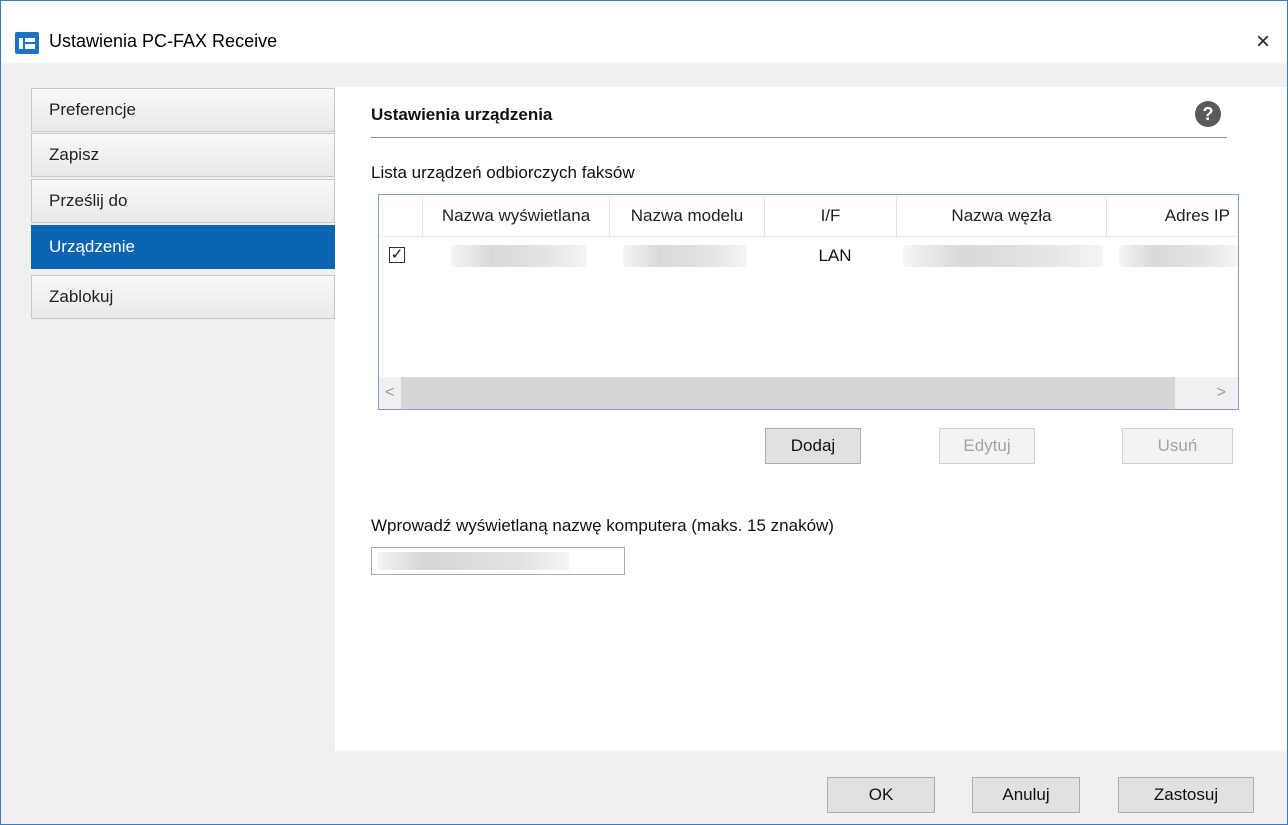 The image size is (1288, 825). Describe the element at coordinates (183, 155) in the screenshot. I see `sidebar-item-save: Zapisz` at that location.